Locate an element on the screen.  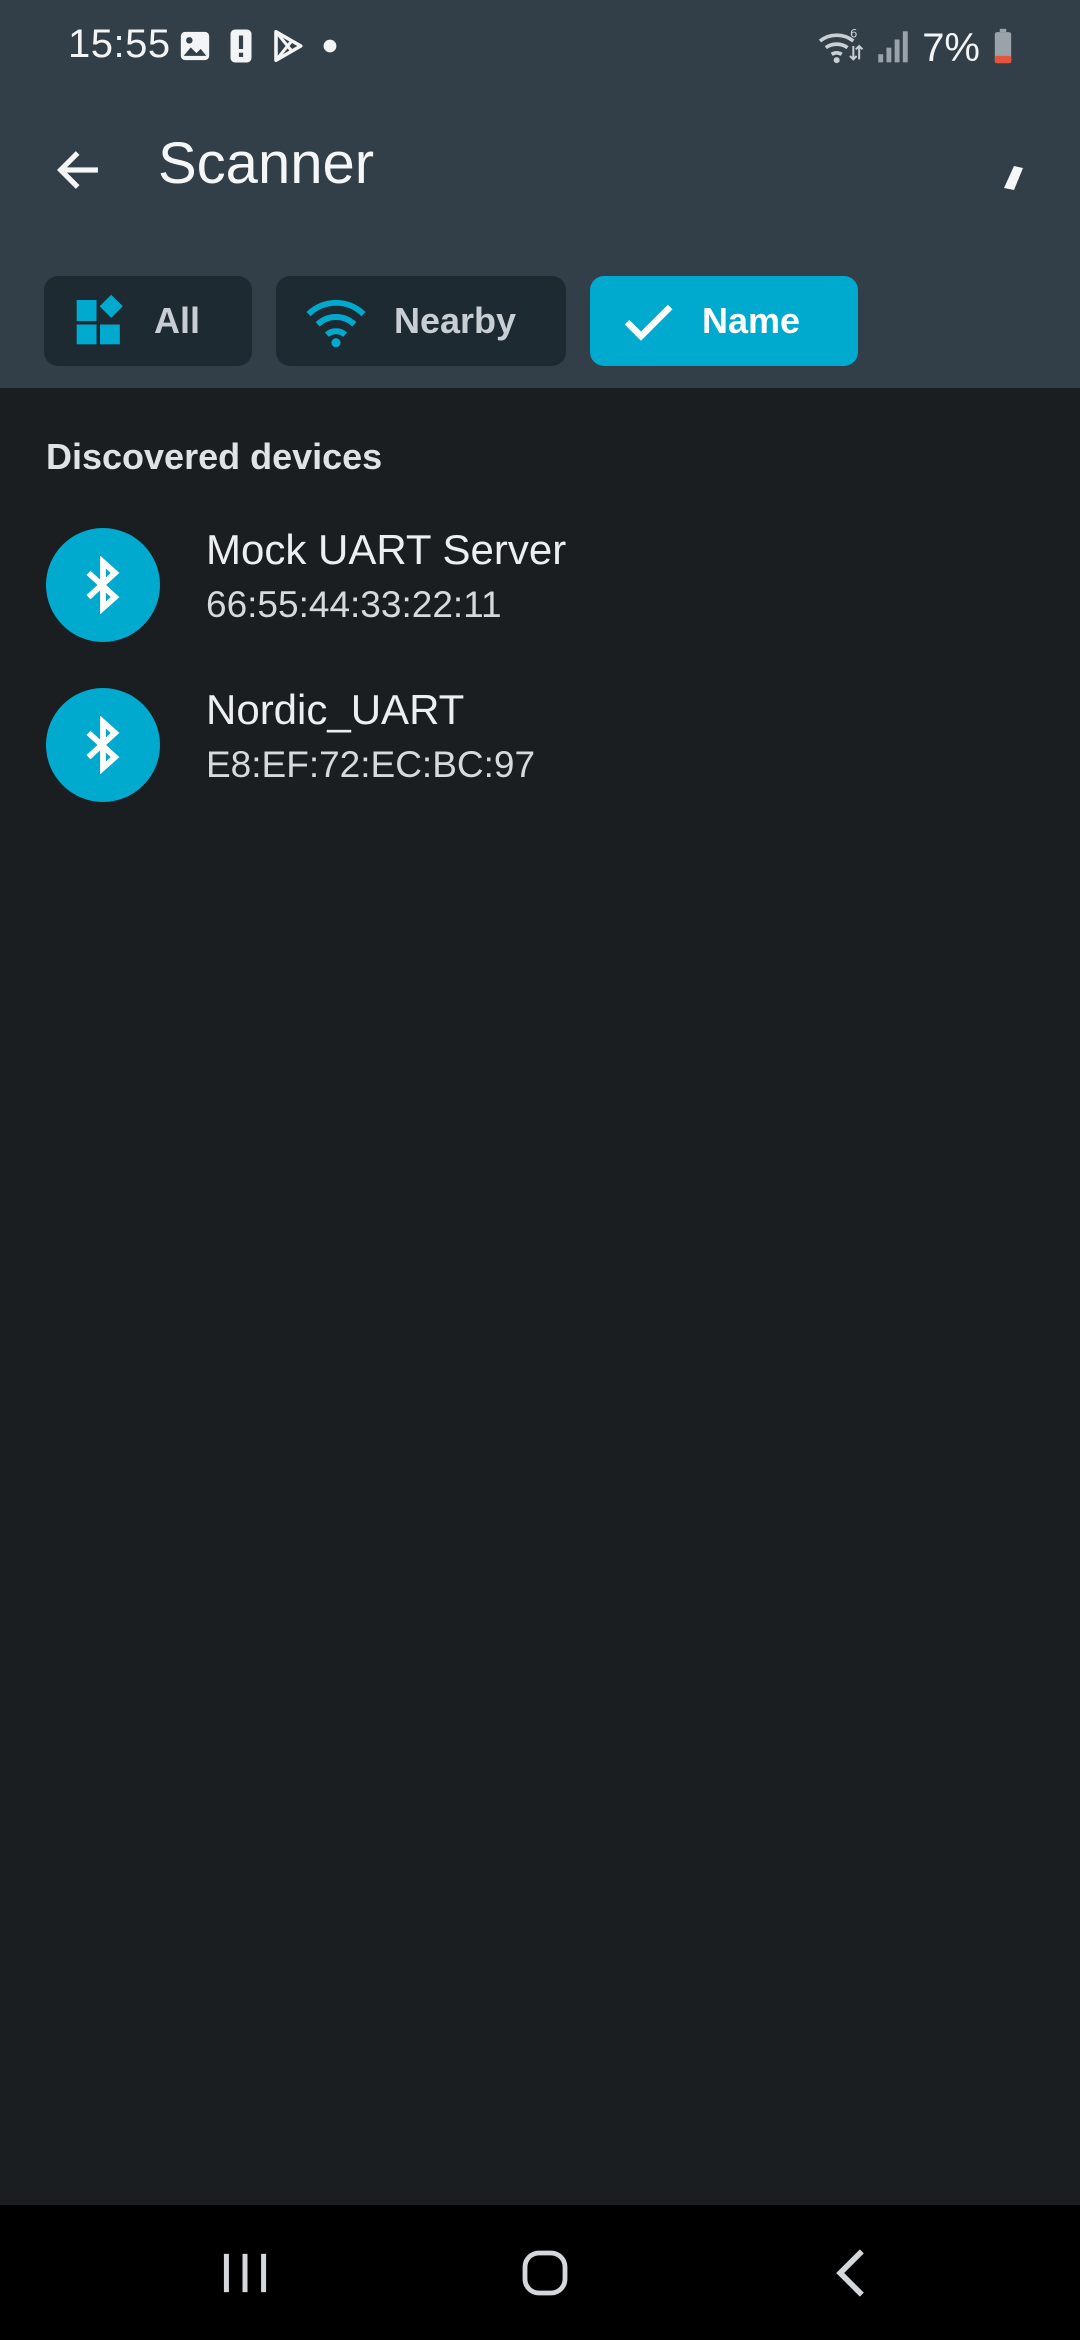
filter-chip-label: Nearby is located at coordinates (455, 320).